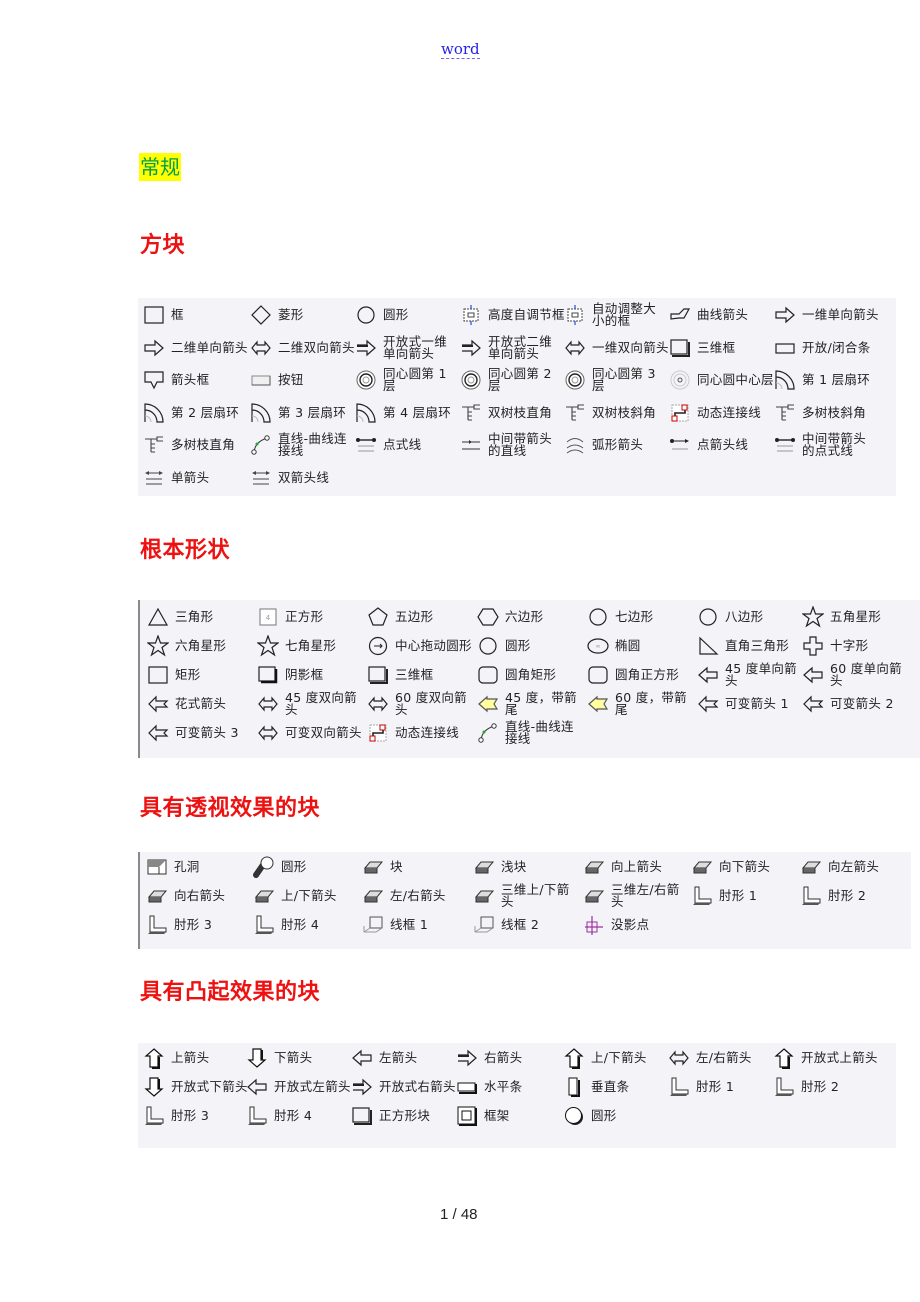 The image size is (920, 1302). What do you see at coordinates (298, 1087) in the screenshot?
I see `stencil-item: 开放式左箭头` at bounding box center [298, 1087].